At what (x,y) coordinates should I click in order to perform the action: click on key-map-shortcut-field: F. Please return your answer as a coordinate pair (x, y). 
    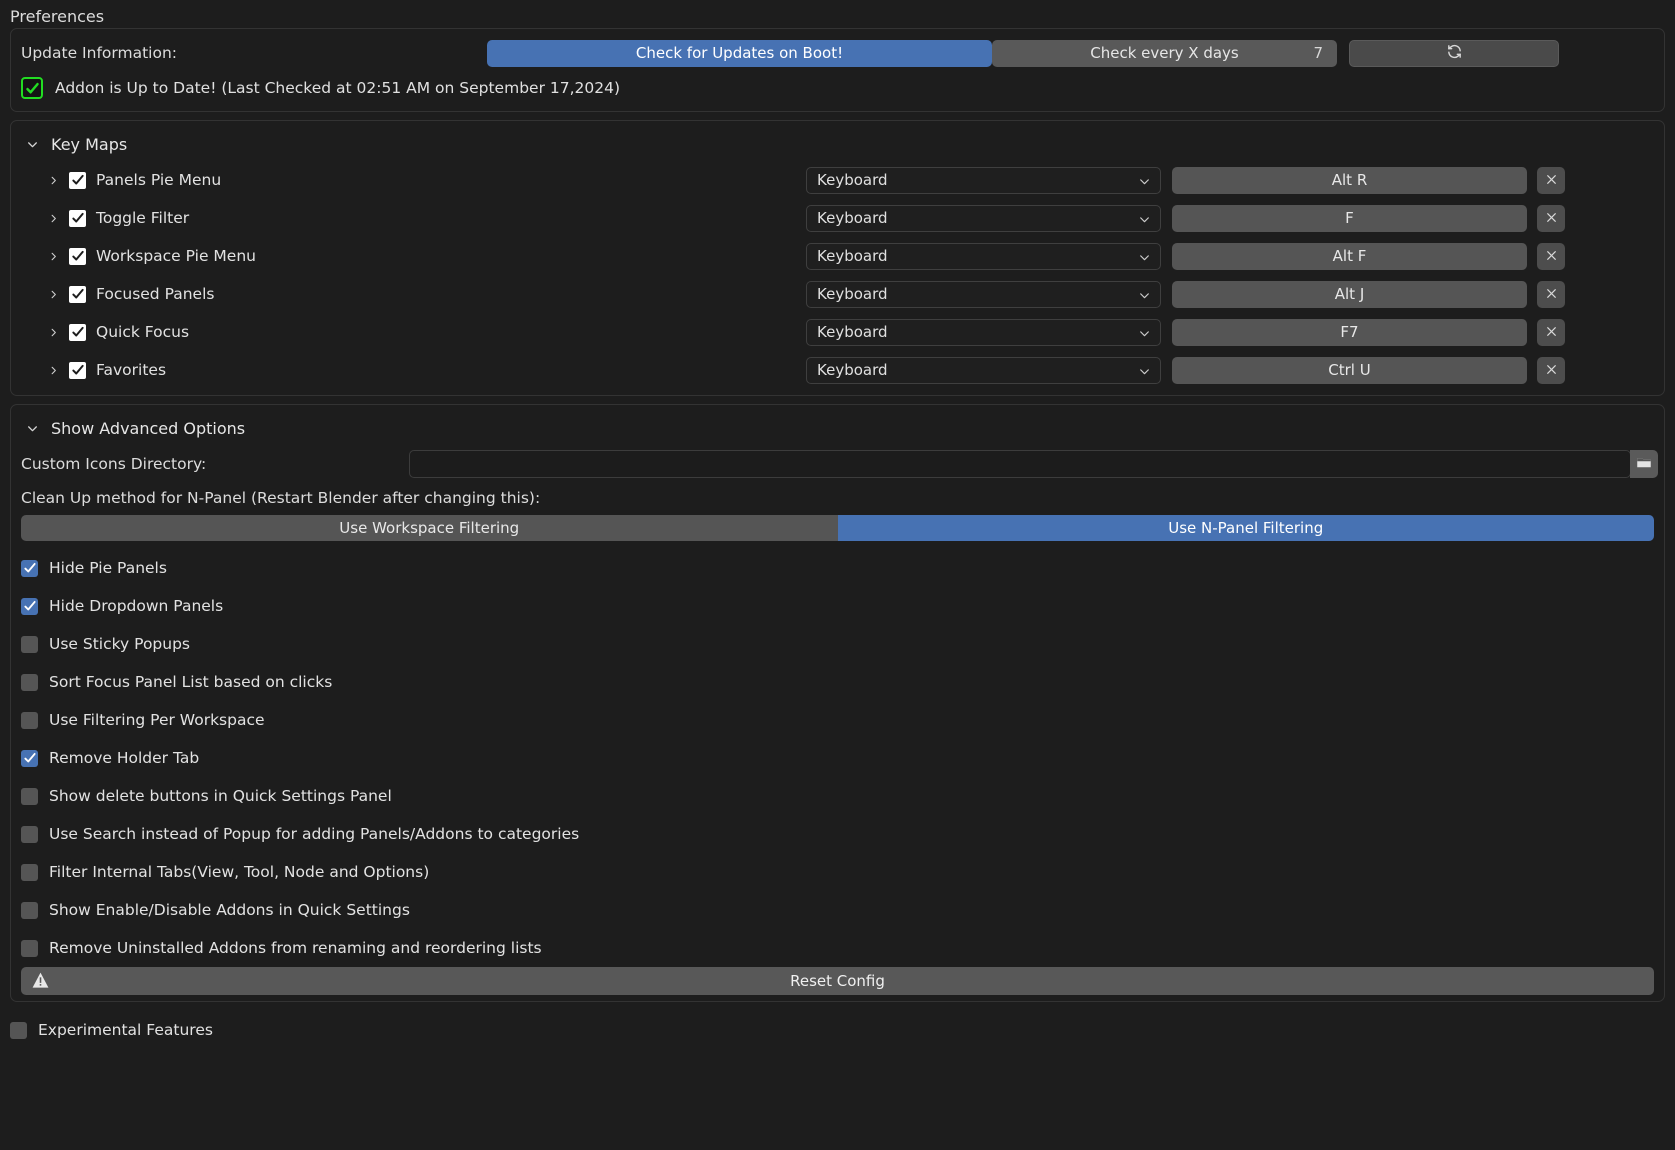
    Looking at the image, I should click on (1349, 218).